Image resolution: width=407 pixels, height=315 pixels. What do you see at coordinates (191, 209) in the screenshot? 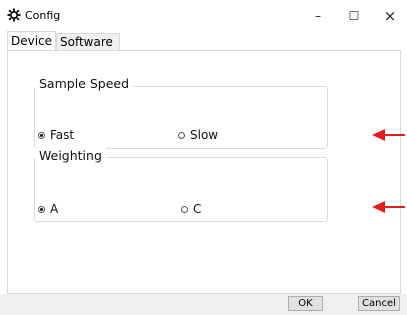
I see `radio-c: C` at bounding box center [191, 209].